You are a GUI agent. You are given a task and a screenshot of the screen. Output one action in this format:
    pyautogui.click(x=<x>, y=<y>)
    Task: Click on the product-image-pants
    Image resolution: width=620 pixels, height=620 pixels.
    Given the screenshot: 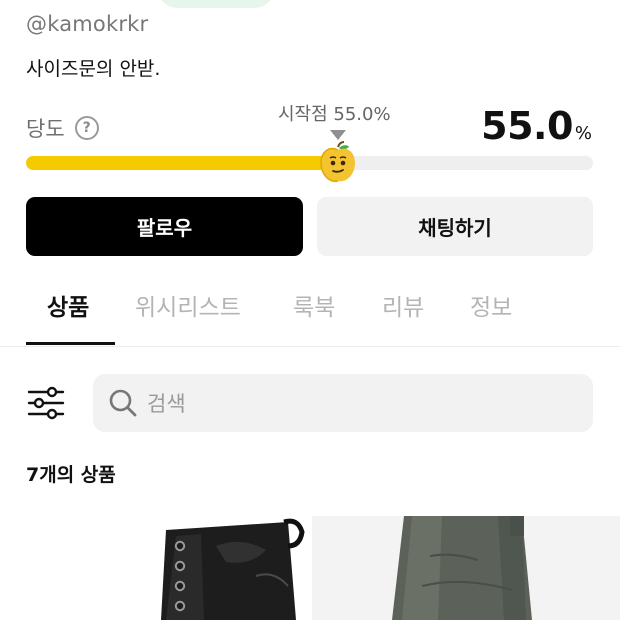 What is the action you would take?
    pyautogui.click(x=462, y=568)
    